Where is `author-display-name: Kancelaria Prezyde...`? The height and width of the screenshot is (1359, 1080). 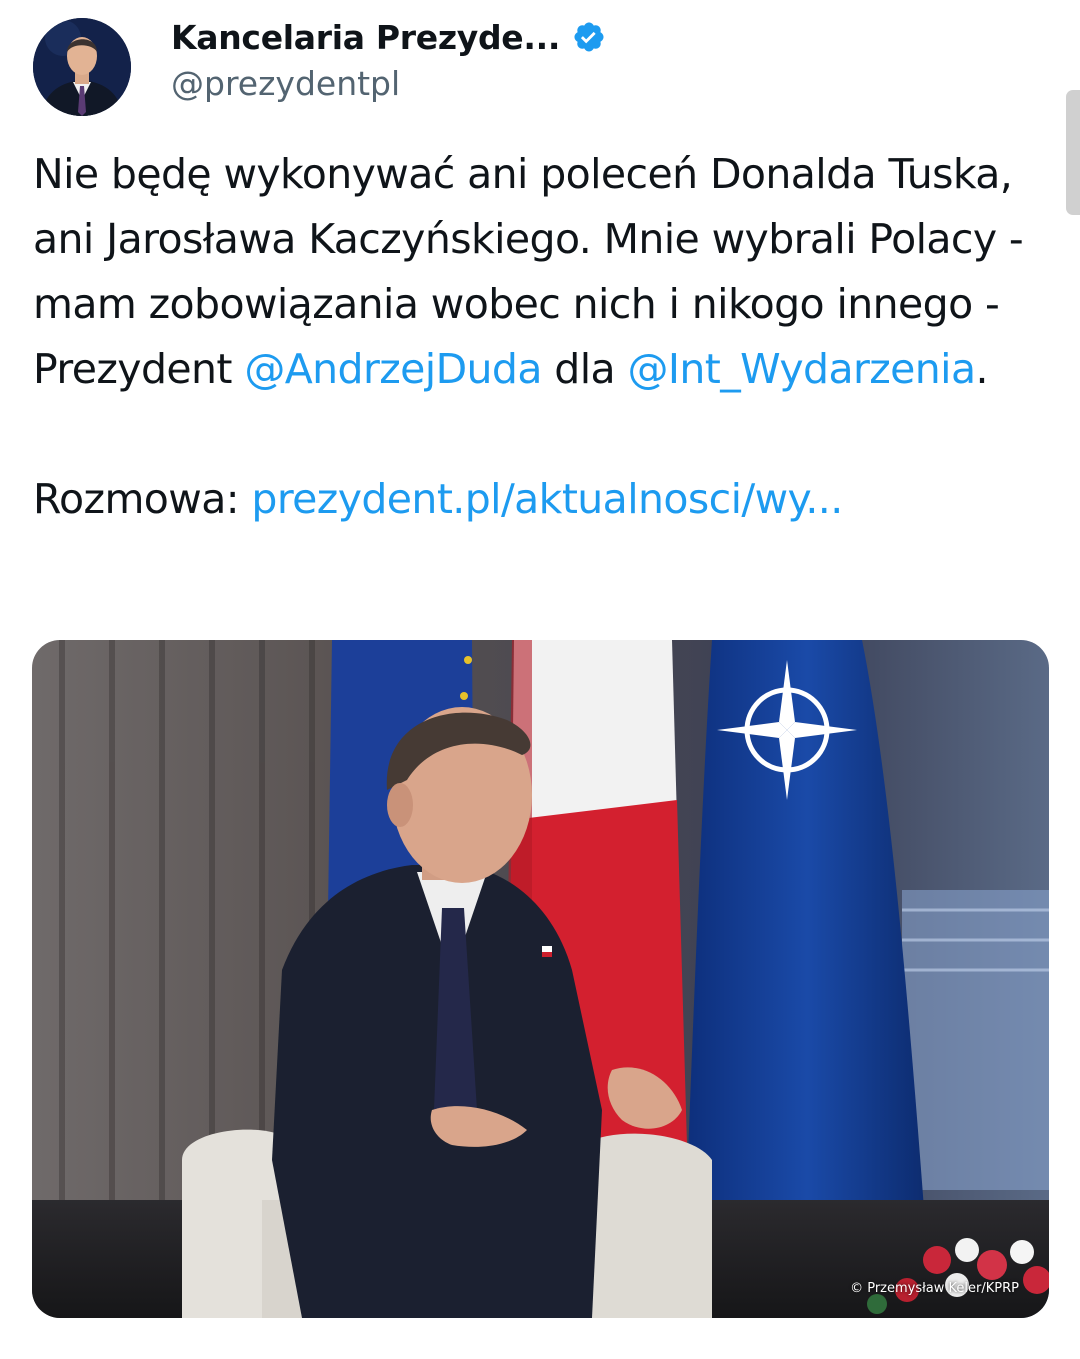 author-display-name: Kancelaria Prezyde... is located at coordinates (365, 37).